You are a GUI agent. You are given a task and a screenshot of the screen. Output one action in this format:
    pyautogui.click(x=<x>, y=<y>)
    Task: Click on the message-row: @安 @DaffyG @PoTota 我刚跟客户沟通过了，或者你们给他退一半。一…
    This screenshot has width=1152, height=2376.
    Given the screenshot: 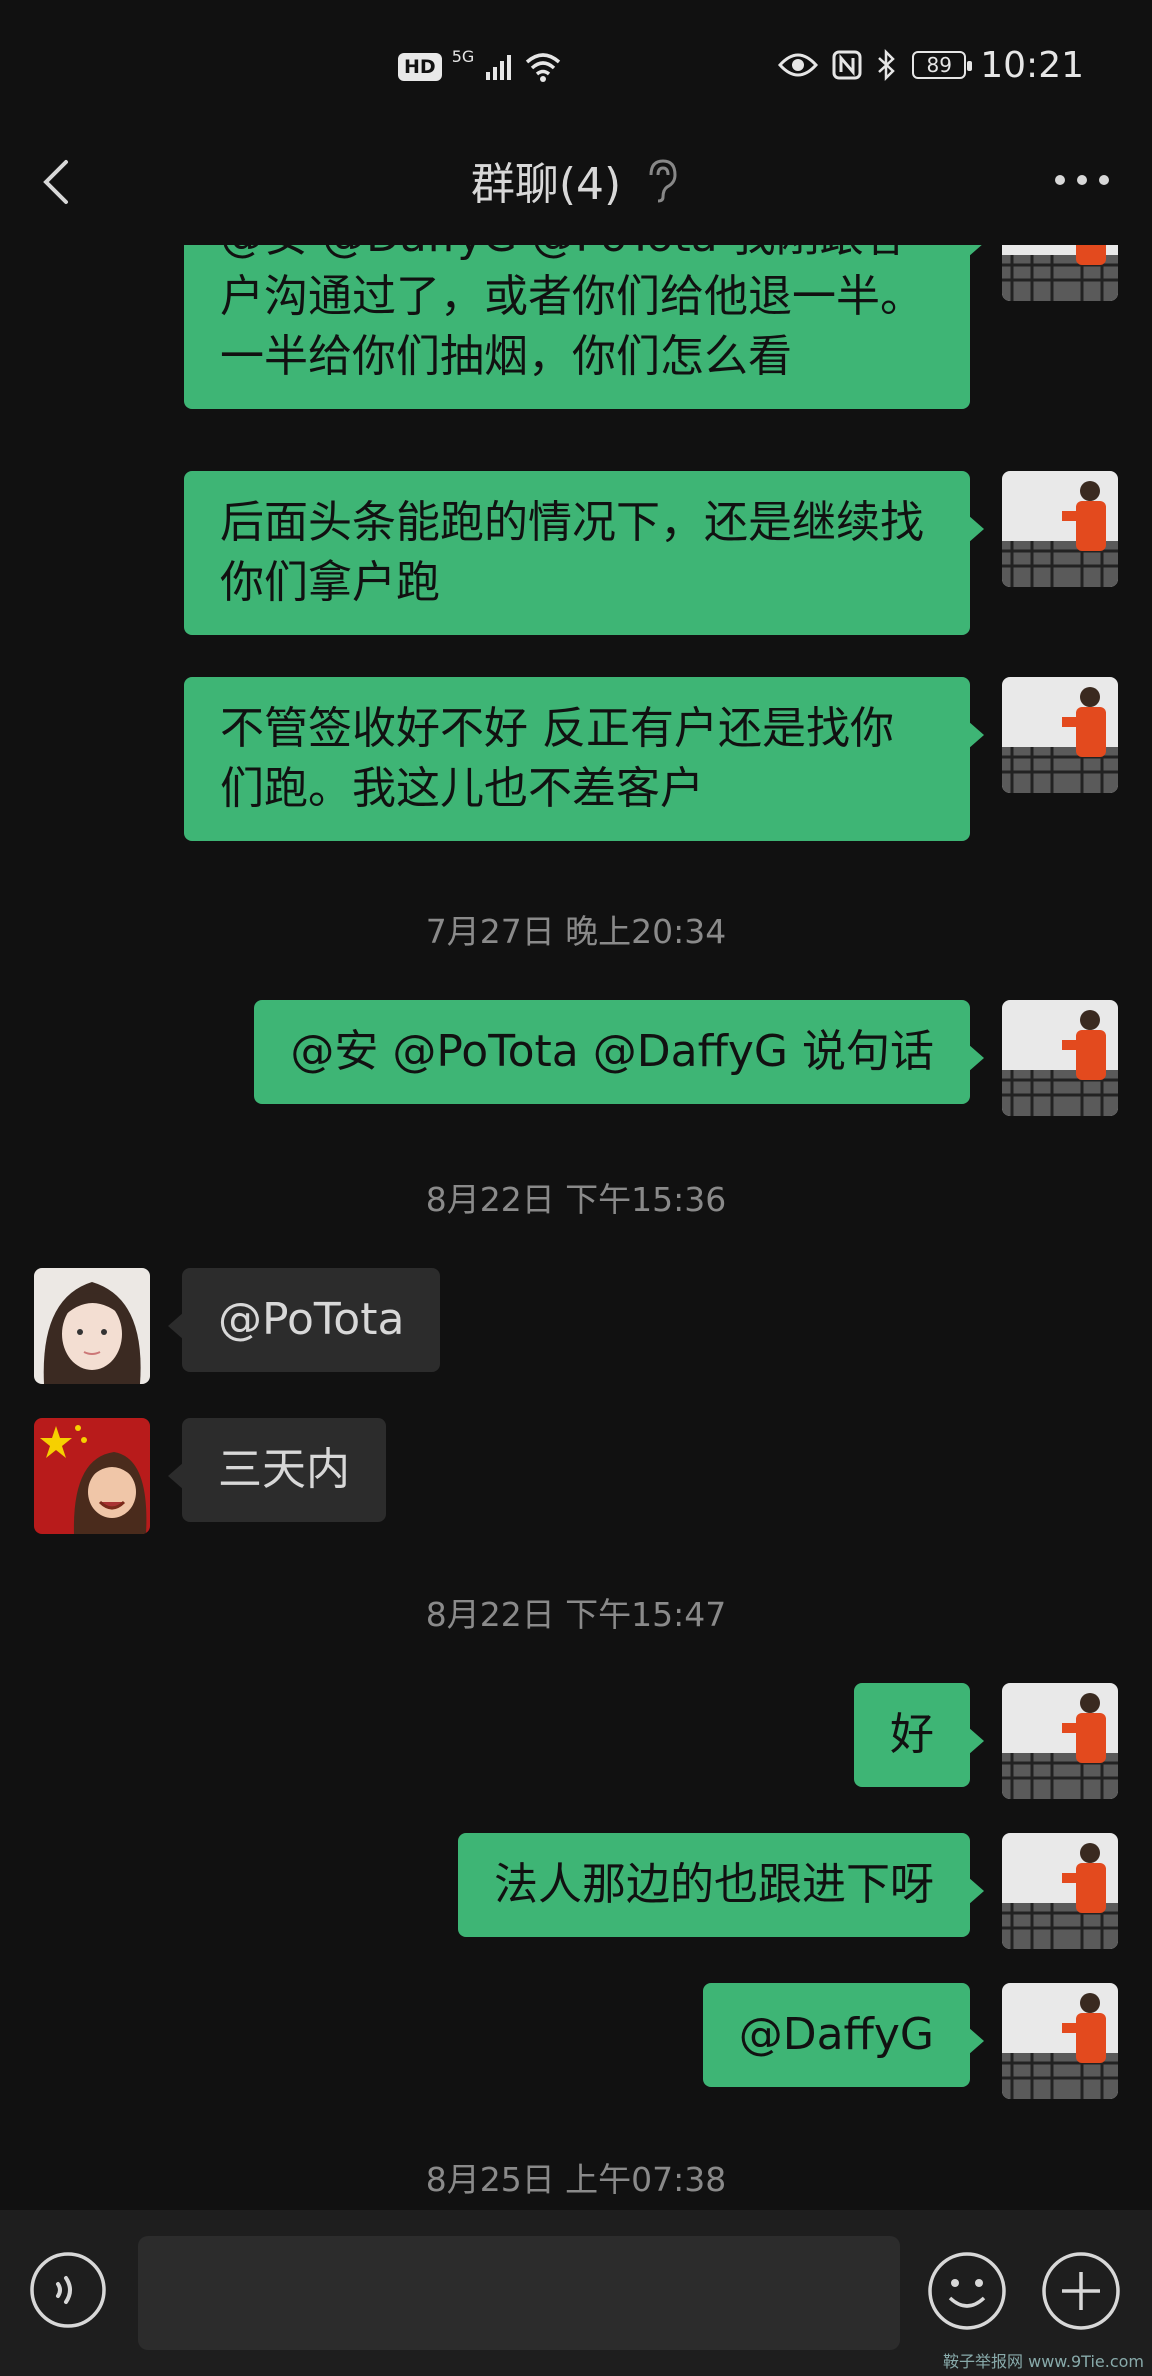 What is the action you would take?
    pyautogui.click(x=576, y=340)
    